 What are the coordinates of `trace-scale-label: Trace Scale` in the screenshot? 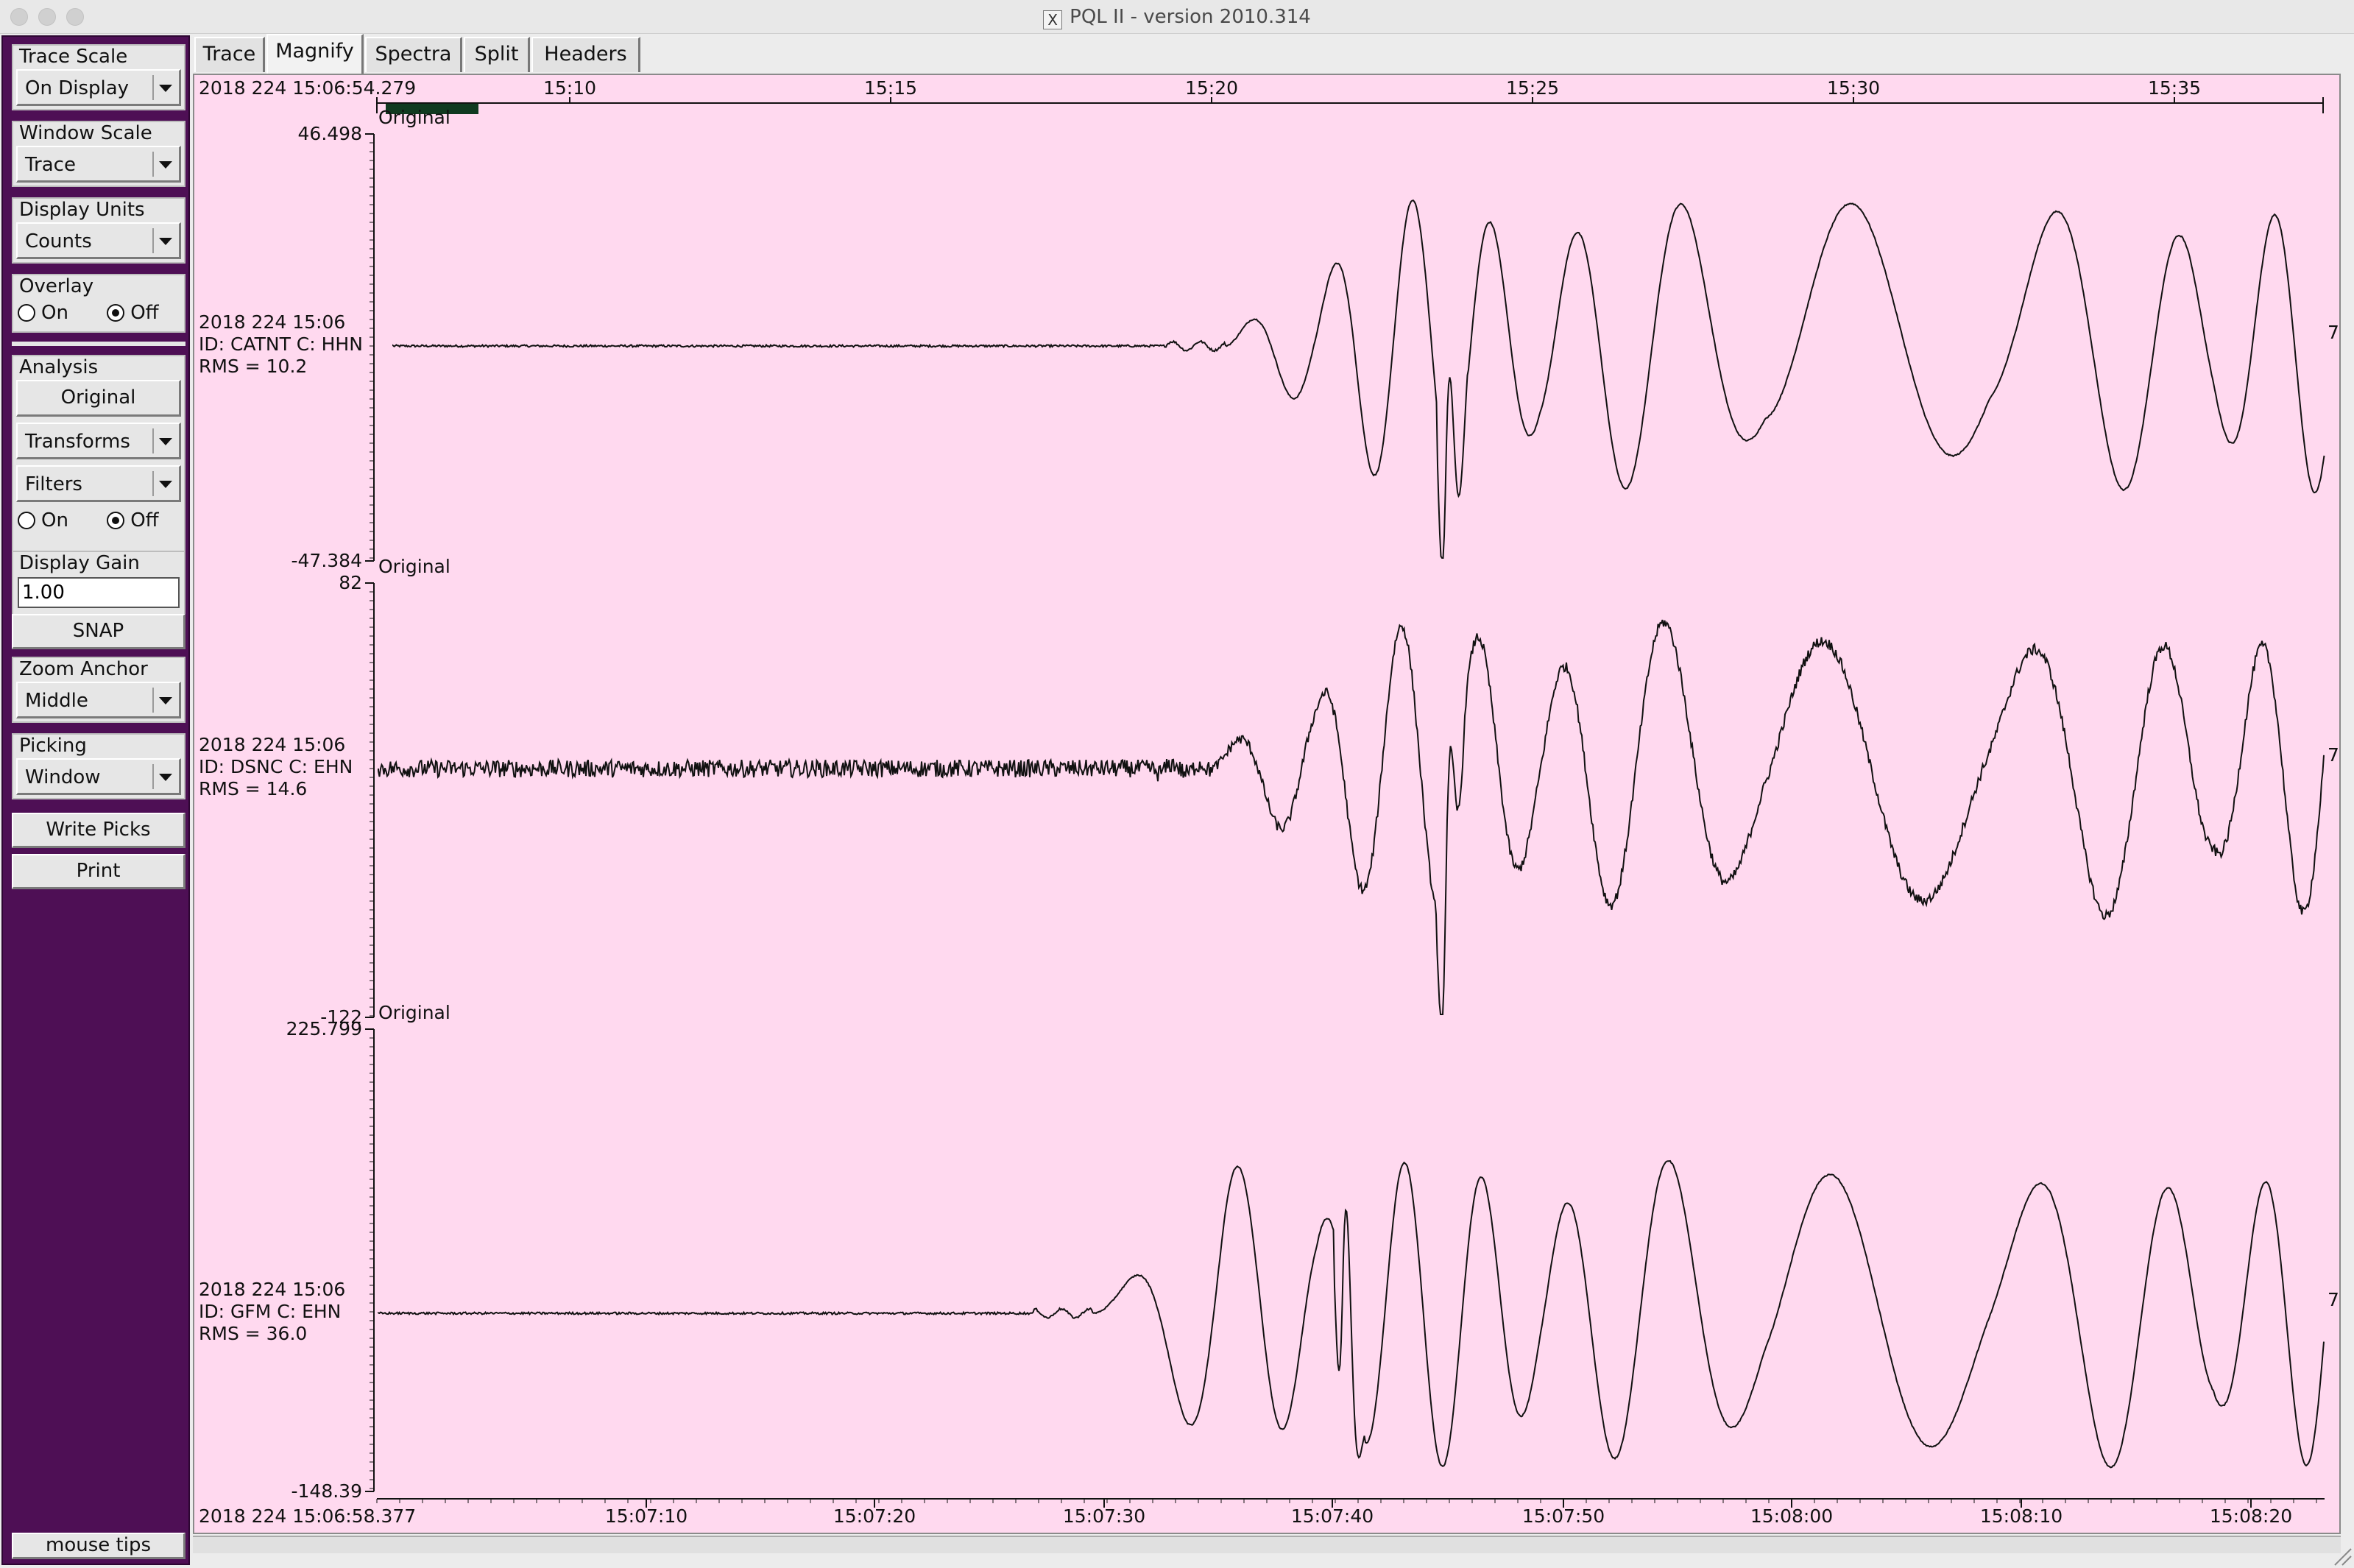 It's located at (73, 57).